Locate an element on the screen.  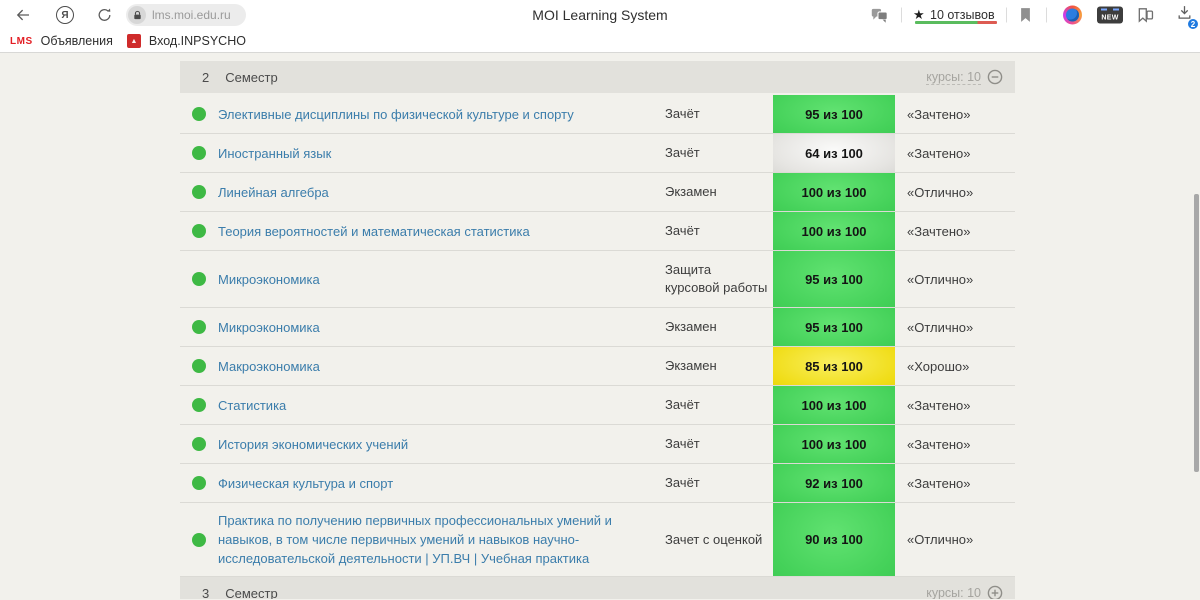
downloads-button: 2 is located at coordinates (1187, 17).